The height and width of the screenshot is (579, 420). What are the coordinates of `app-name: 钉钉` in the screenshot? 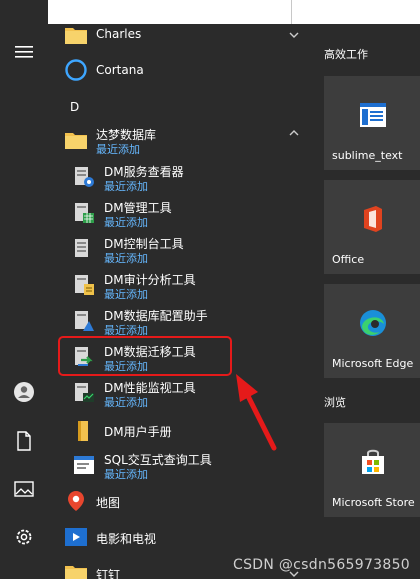 It's located at (108, 573).